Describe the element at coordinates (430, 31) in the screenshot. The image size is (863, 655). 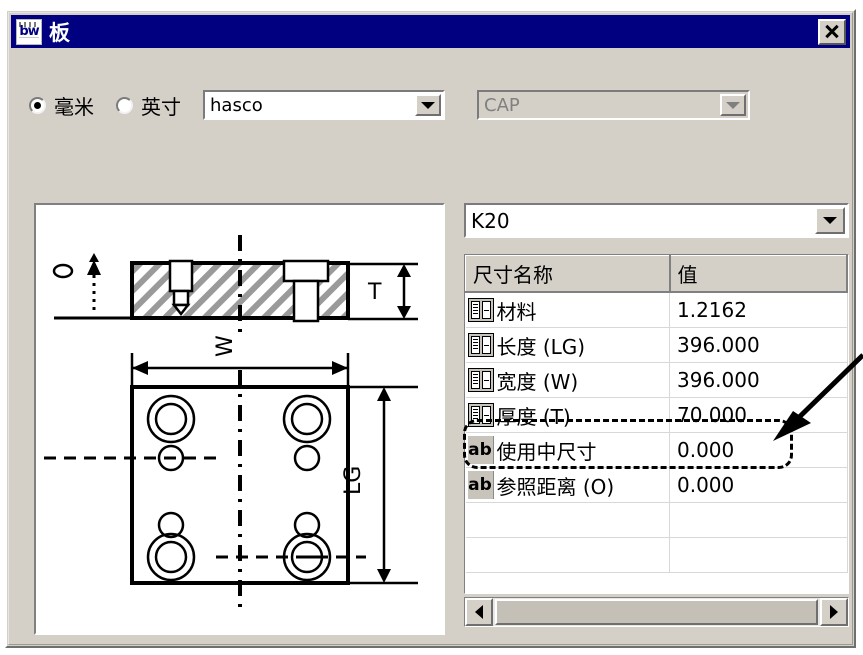
I see `title-bar: bw 板` at that location.